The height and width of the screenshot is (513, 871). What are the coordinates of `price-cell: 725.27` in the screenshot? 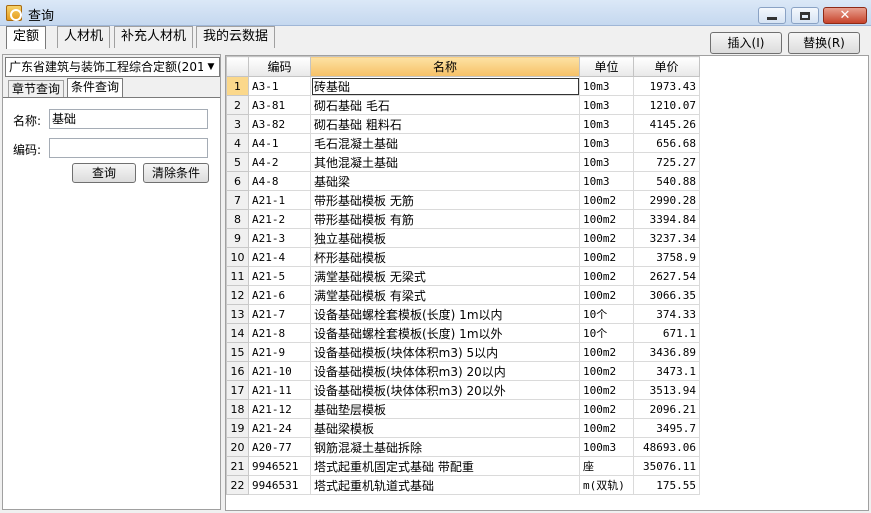 It's located at (666, 162).